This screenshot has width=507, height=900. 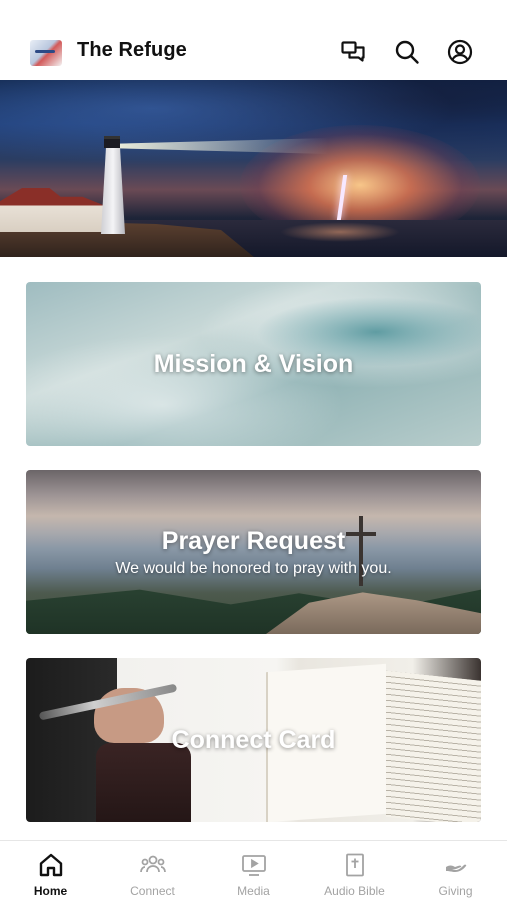 I want to click on people-icon, so click(x=152, y=864).